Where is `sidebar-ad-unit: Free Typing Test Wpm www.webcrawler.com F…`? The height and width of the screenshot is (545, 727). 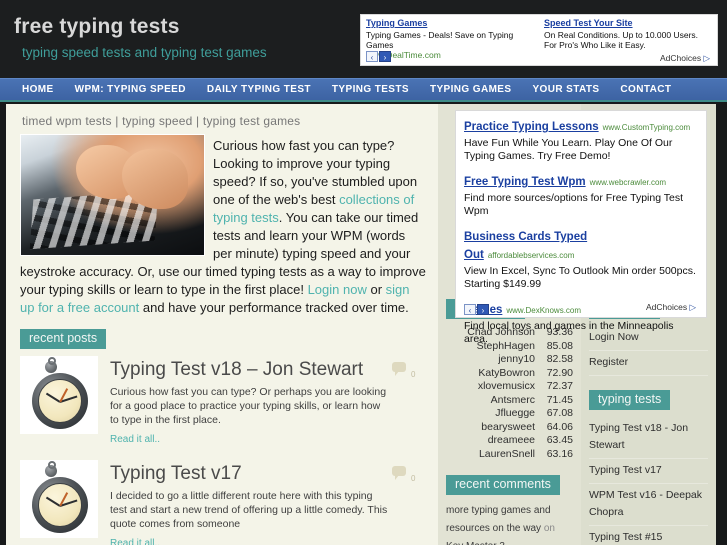
sidebar-ad-unit: Free Typing Test Wpm www.webcrawler.com F… is located at coordinates (581, 195).